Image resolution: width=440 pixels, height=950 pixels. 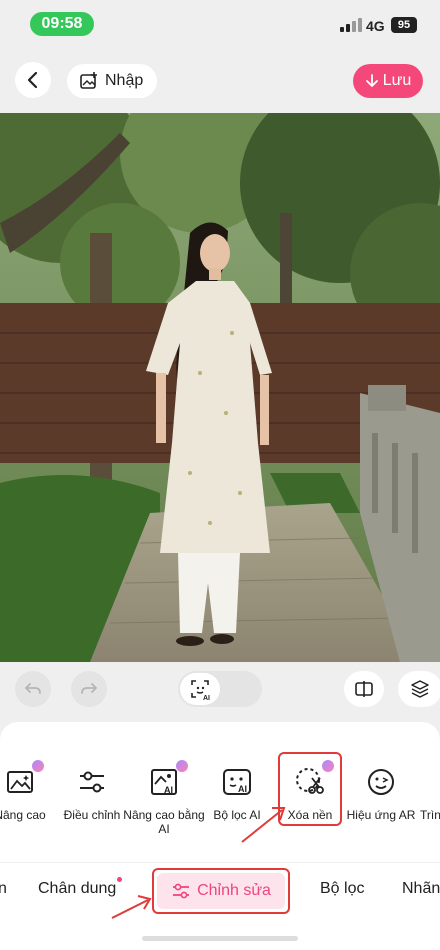 I want to click on layers-button, so click(x=419, y=689).